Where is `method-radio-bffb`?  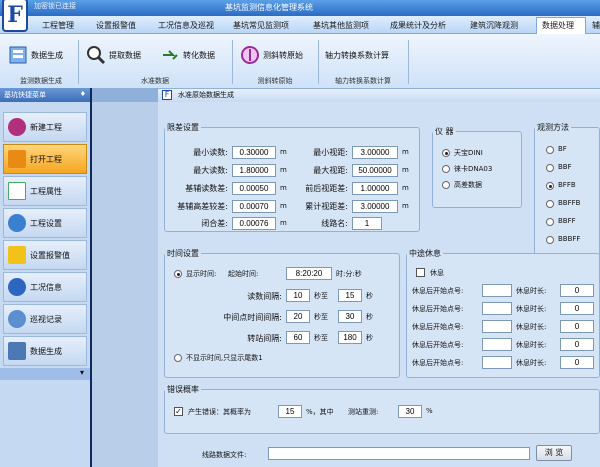 method-radio-bffb is located at coordinates (550, 186).